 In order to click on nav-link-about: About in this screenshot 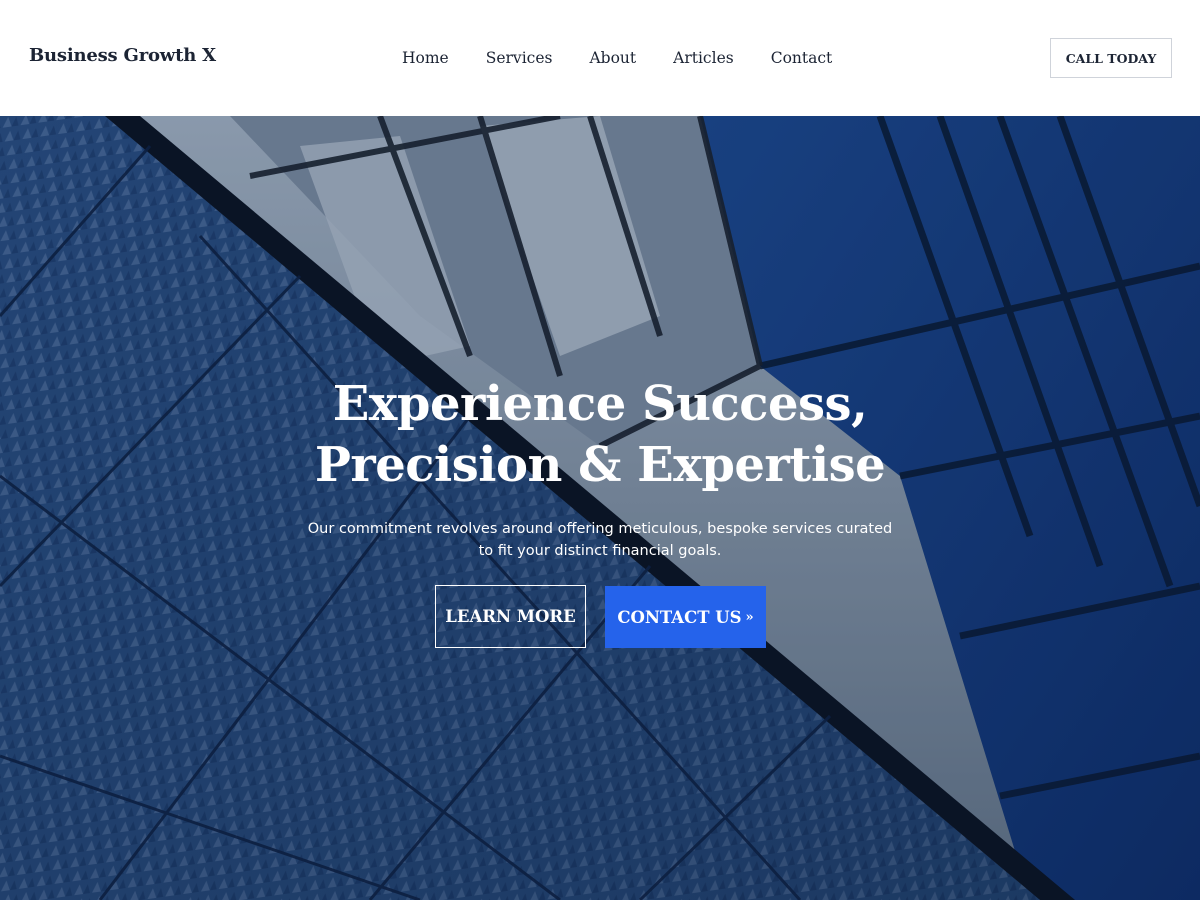, I will do `click(612, 58)`.